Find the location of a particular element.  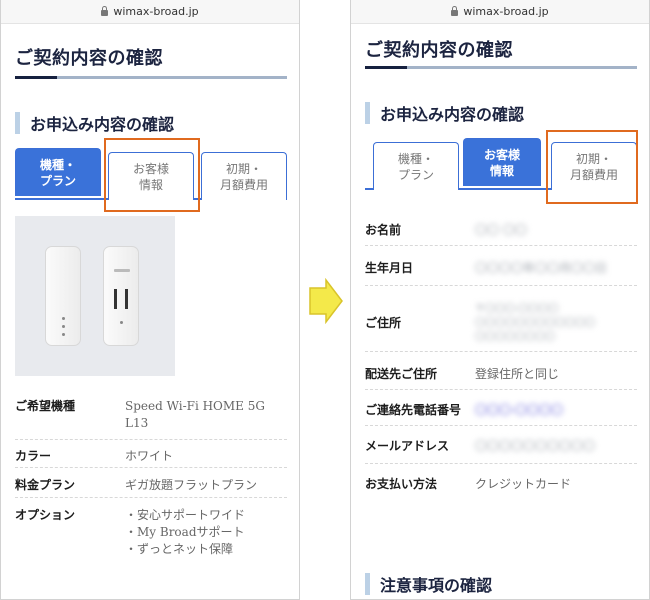

detail-key: ご希望機種 is located at coordinates (45, 406).